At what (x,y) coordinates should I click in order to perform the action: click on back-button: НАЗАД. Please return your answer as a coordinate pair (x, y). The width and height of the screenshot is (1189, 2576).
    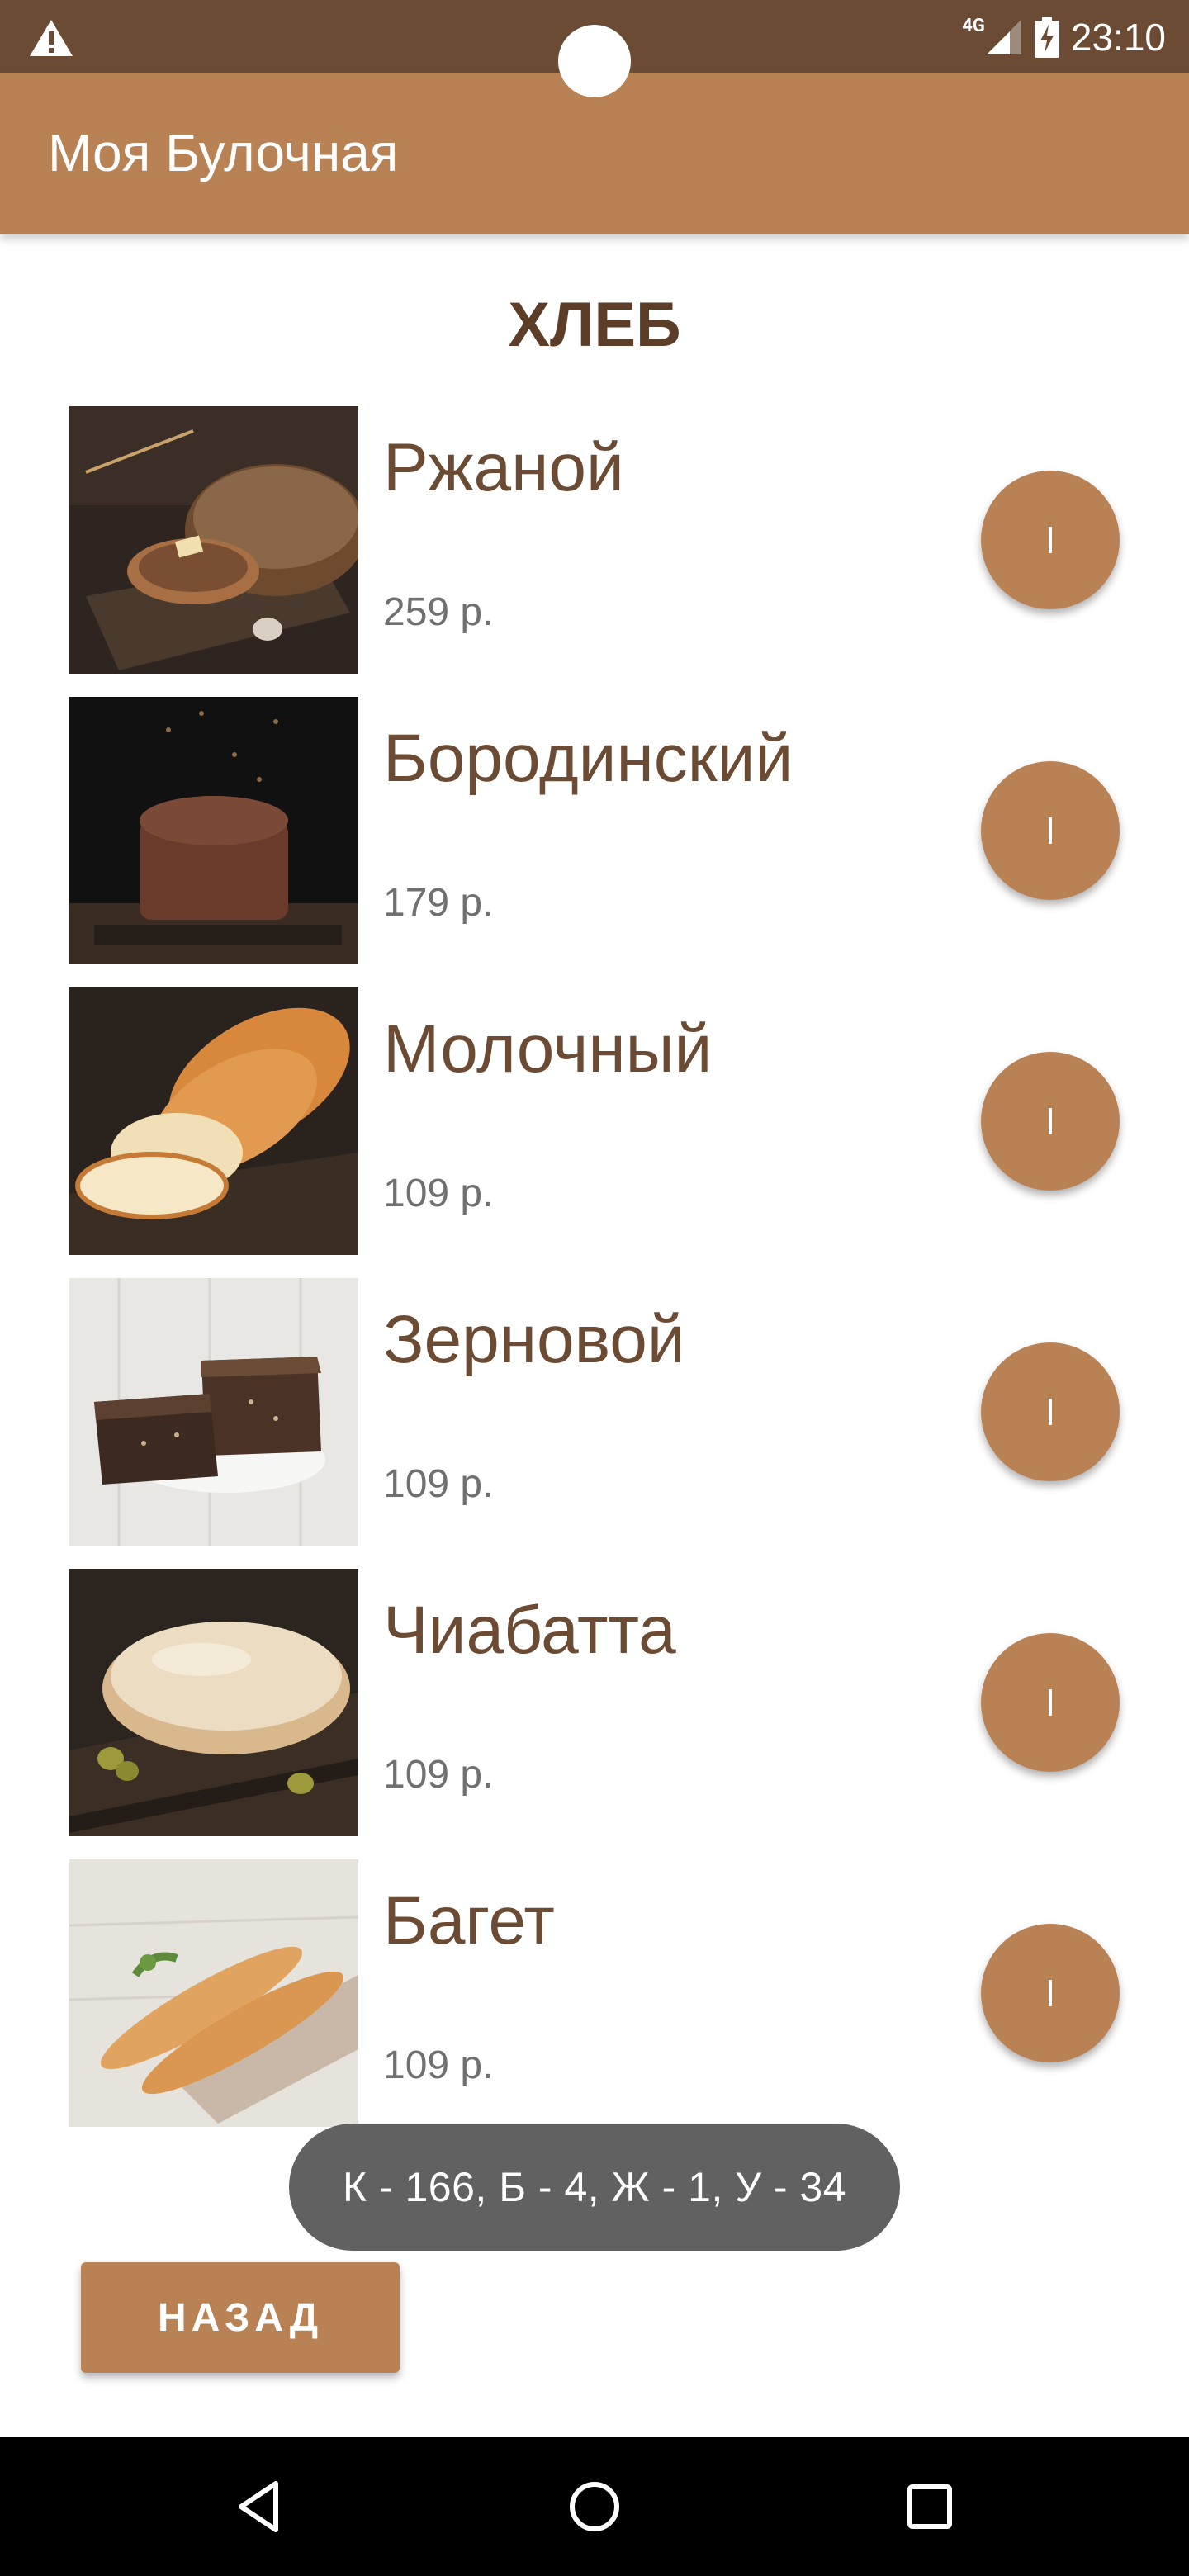
    Looking at the image, I should click on (240, 2317).